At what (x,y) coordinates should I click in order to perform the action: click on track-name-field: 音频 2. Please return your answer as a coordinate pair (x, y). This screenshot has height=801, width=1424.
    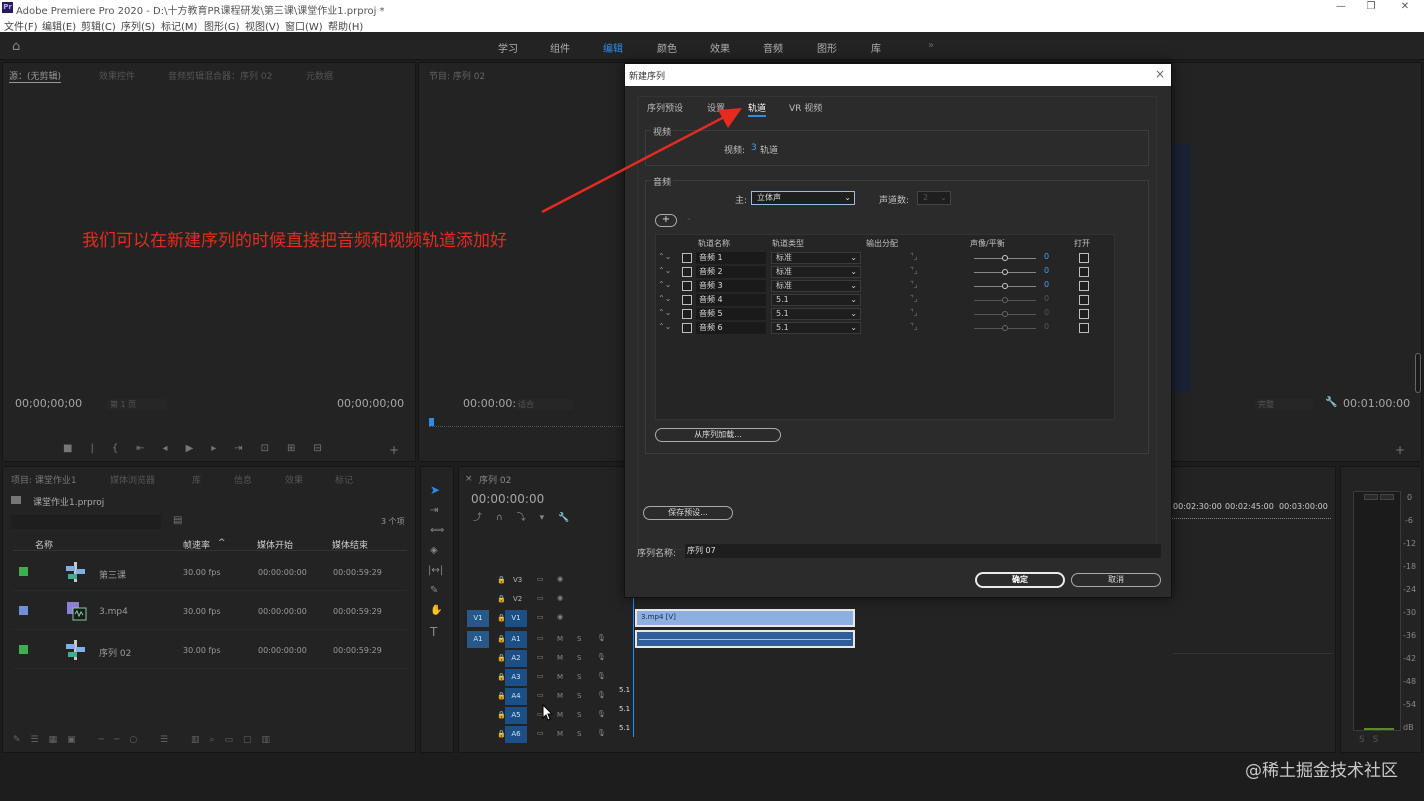
    Looking at the image, I should click on (731, 272).